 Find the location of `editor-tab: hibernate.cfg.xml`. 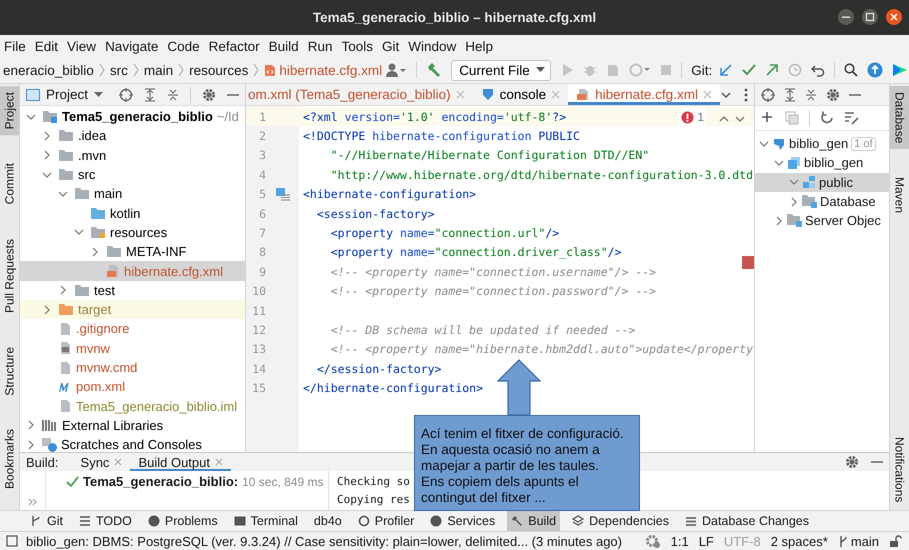

editor-tab: hibernate.cfg.xml is located at coordinates (644, 94).